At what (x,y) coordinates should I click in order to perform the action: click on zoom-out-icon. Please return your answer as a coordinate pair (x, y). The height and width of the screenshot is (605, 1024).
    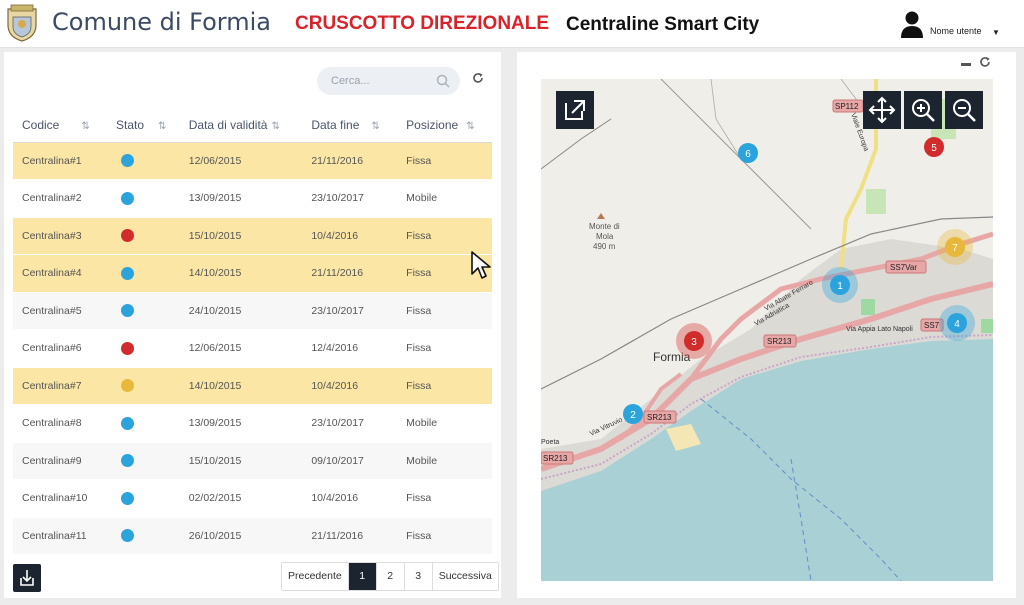
    Looking at the image, I should click on (964, 110).